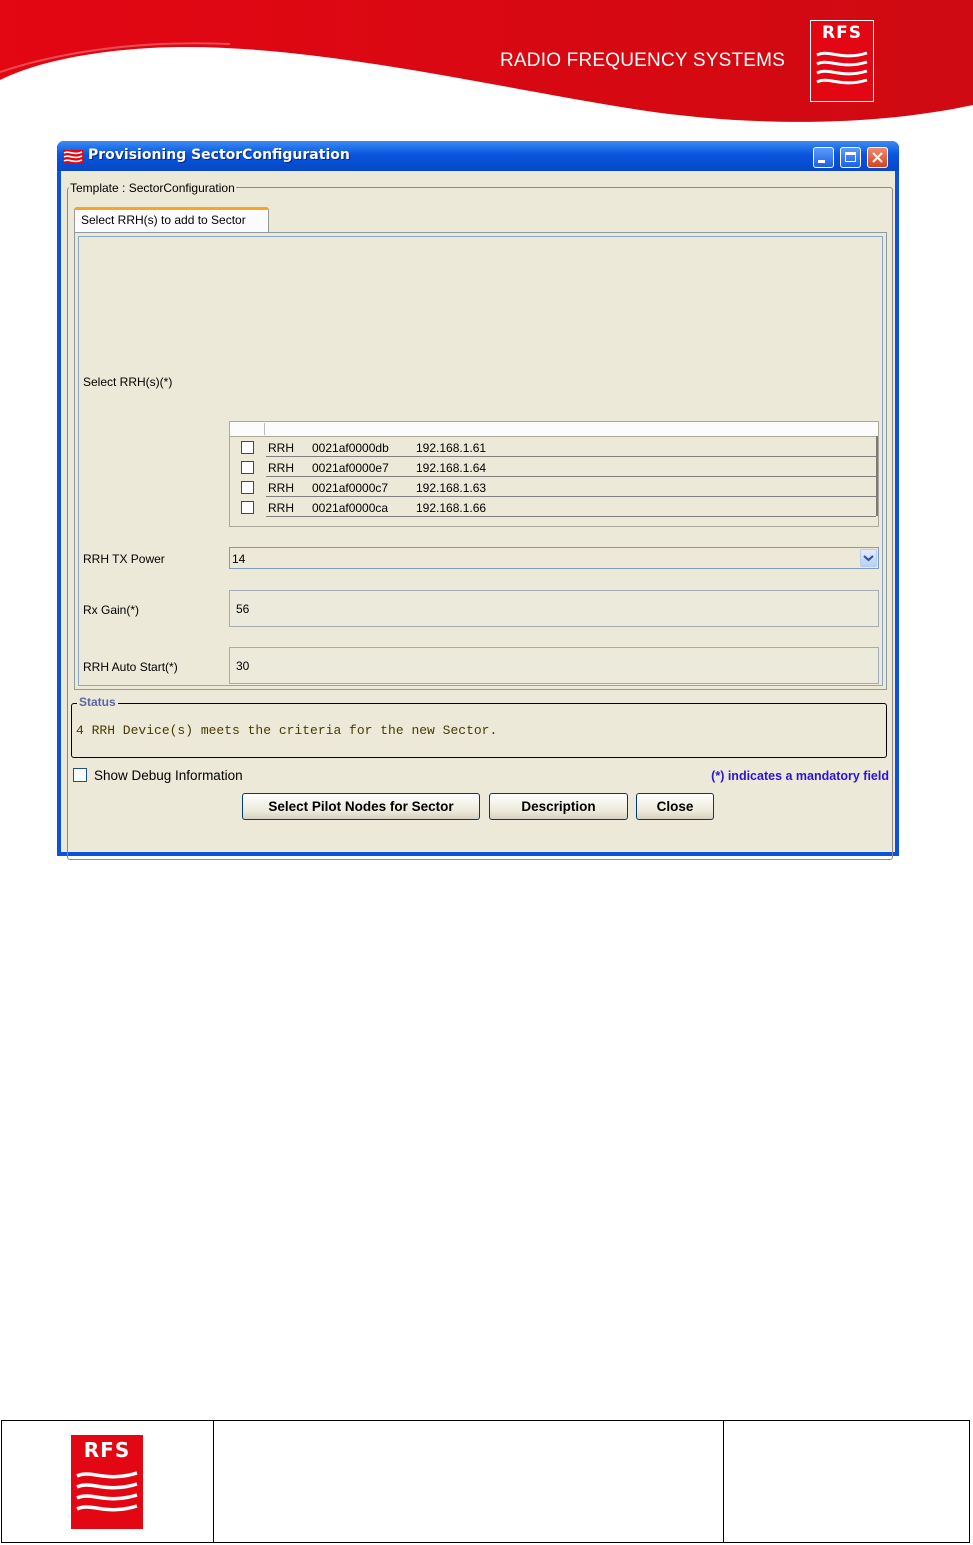  What do you see at coordinates (124, 559) in the screenshot?
I see `tx-power-label: RRH TX Power` at bounding box center [124, 559].